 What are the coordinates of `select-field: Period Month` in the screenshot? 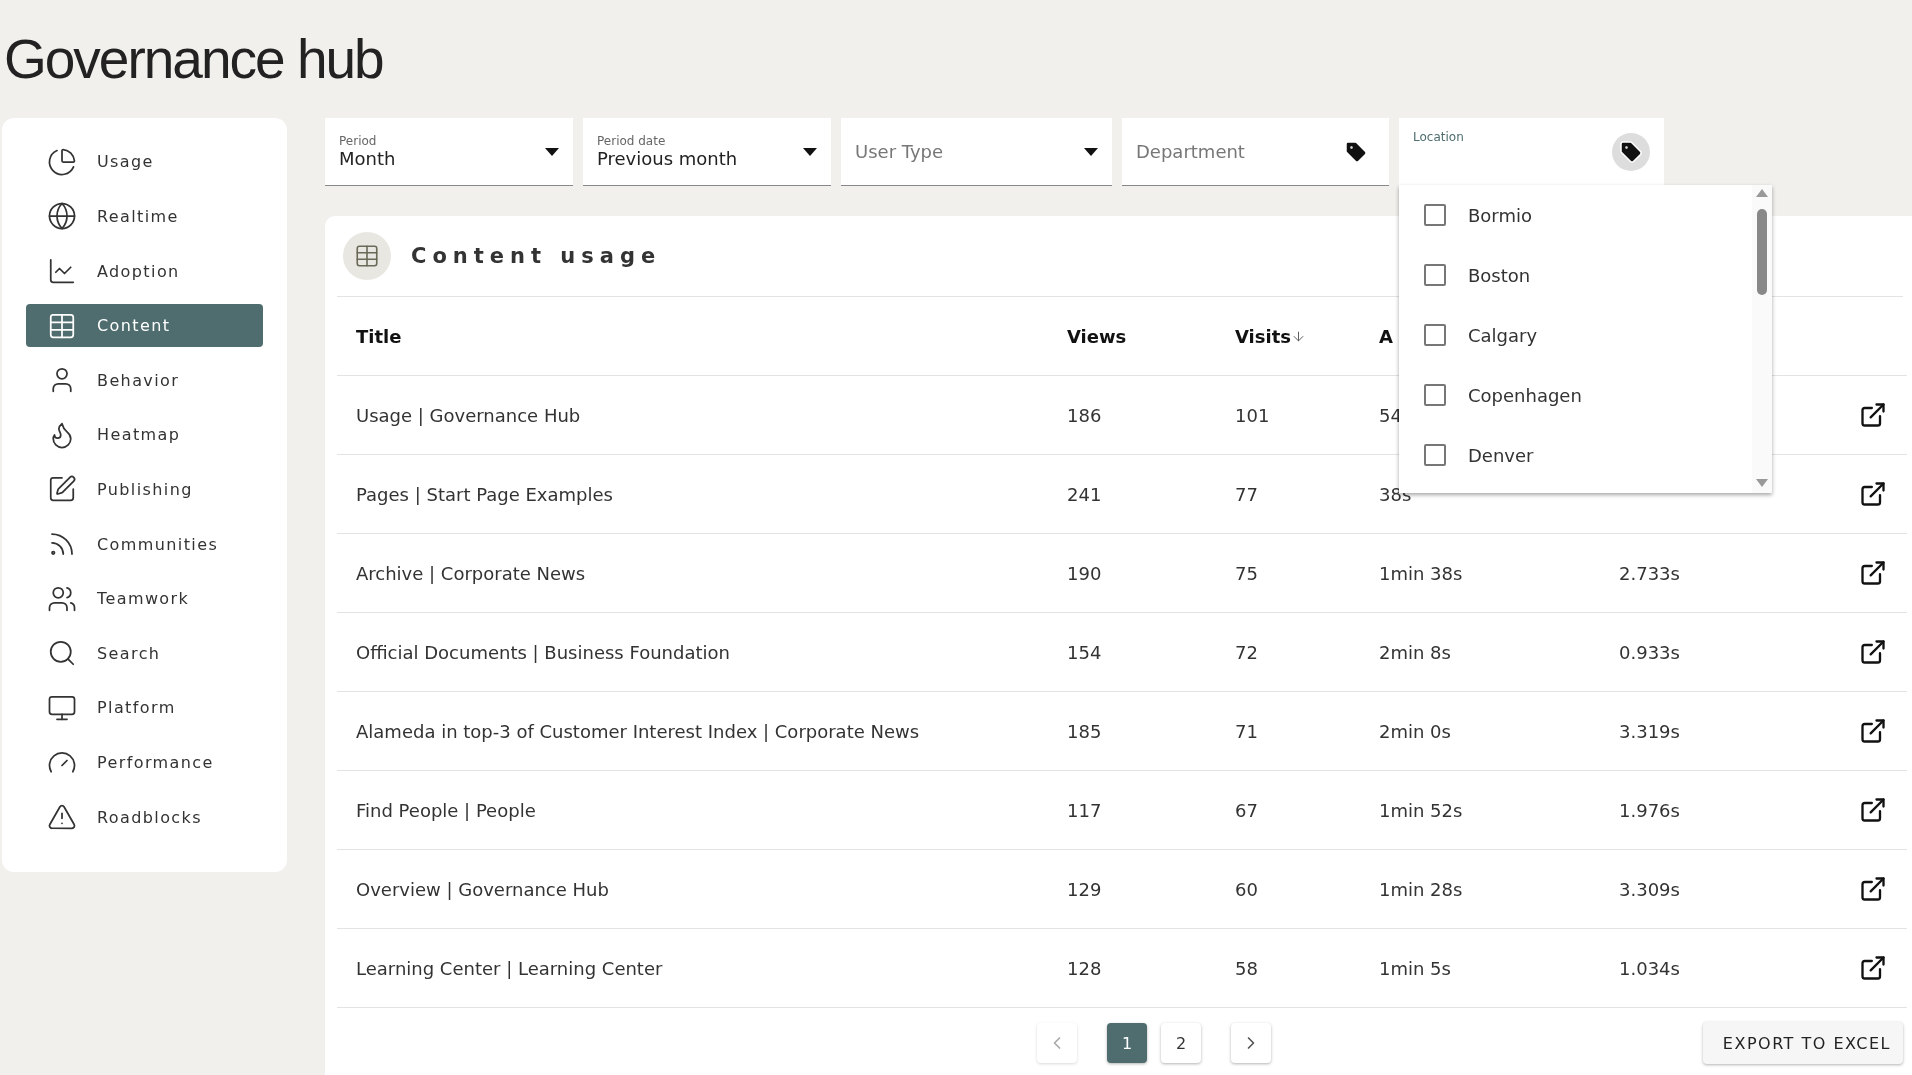 It's located at (449, 152).